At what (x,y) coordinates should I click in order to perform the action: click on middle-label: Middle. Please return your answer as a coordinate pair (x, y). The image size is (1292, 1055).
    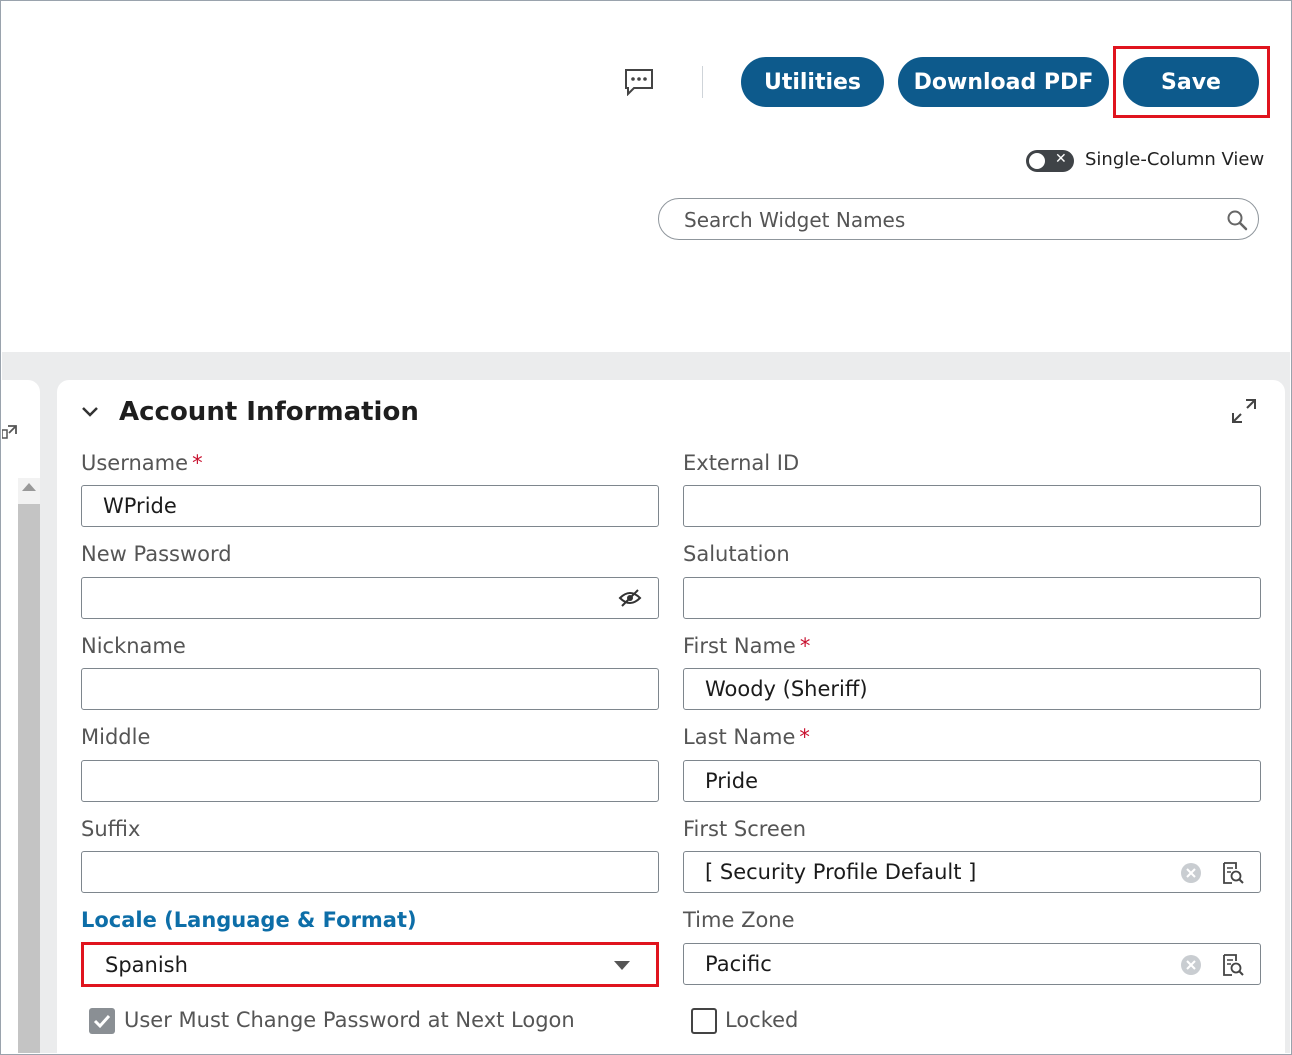
    Looking at the image, I should click on (116, 737).